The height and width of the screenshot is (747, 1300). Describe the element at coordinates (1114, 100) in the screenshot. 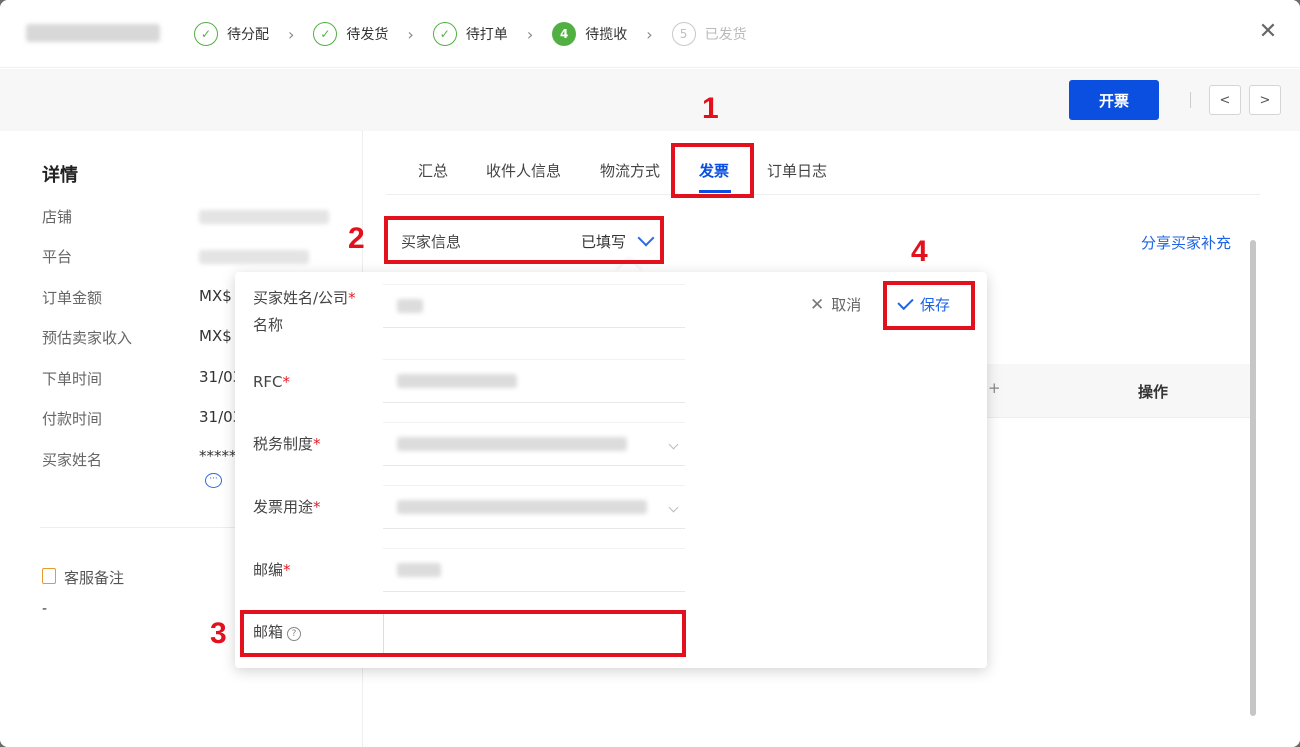

I see `issue-invoice-button: 开票` at that location.